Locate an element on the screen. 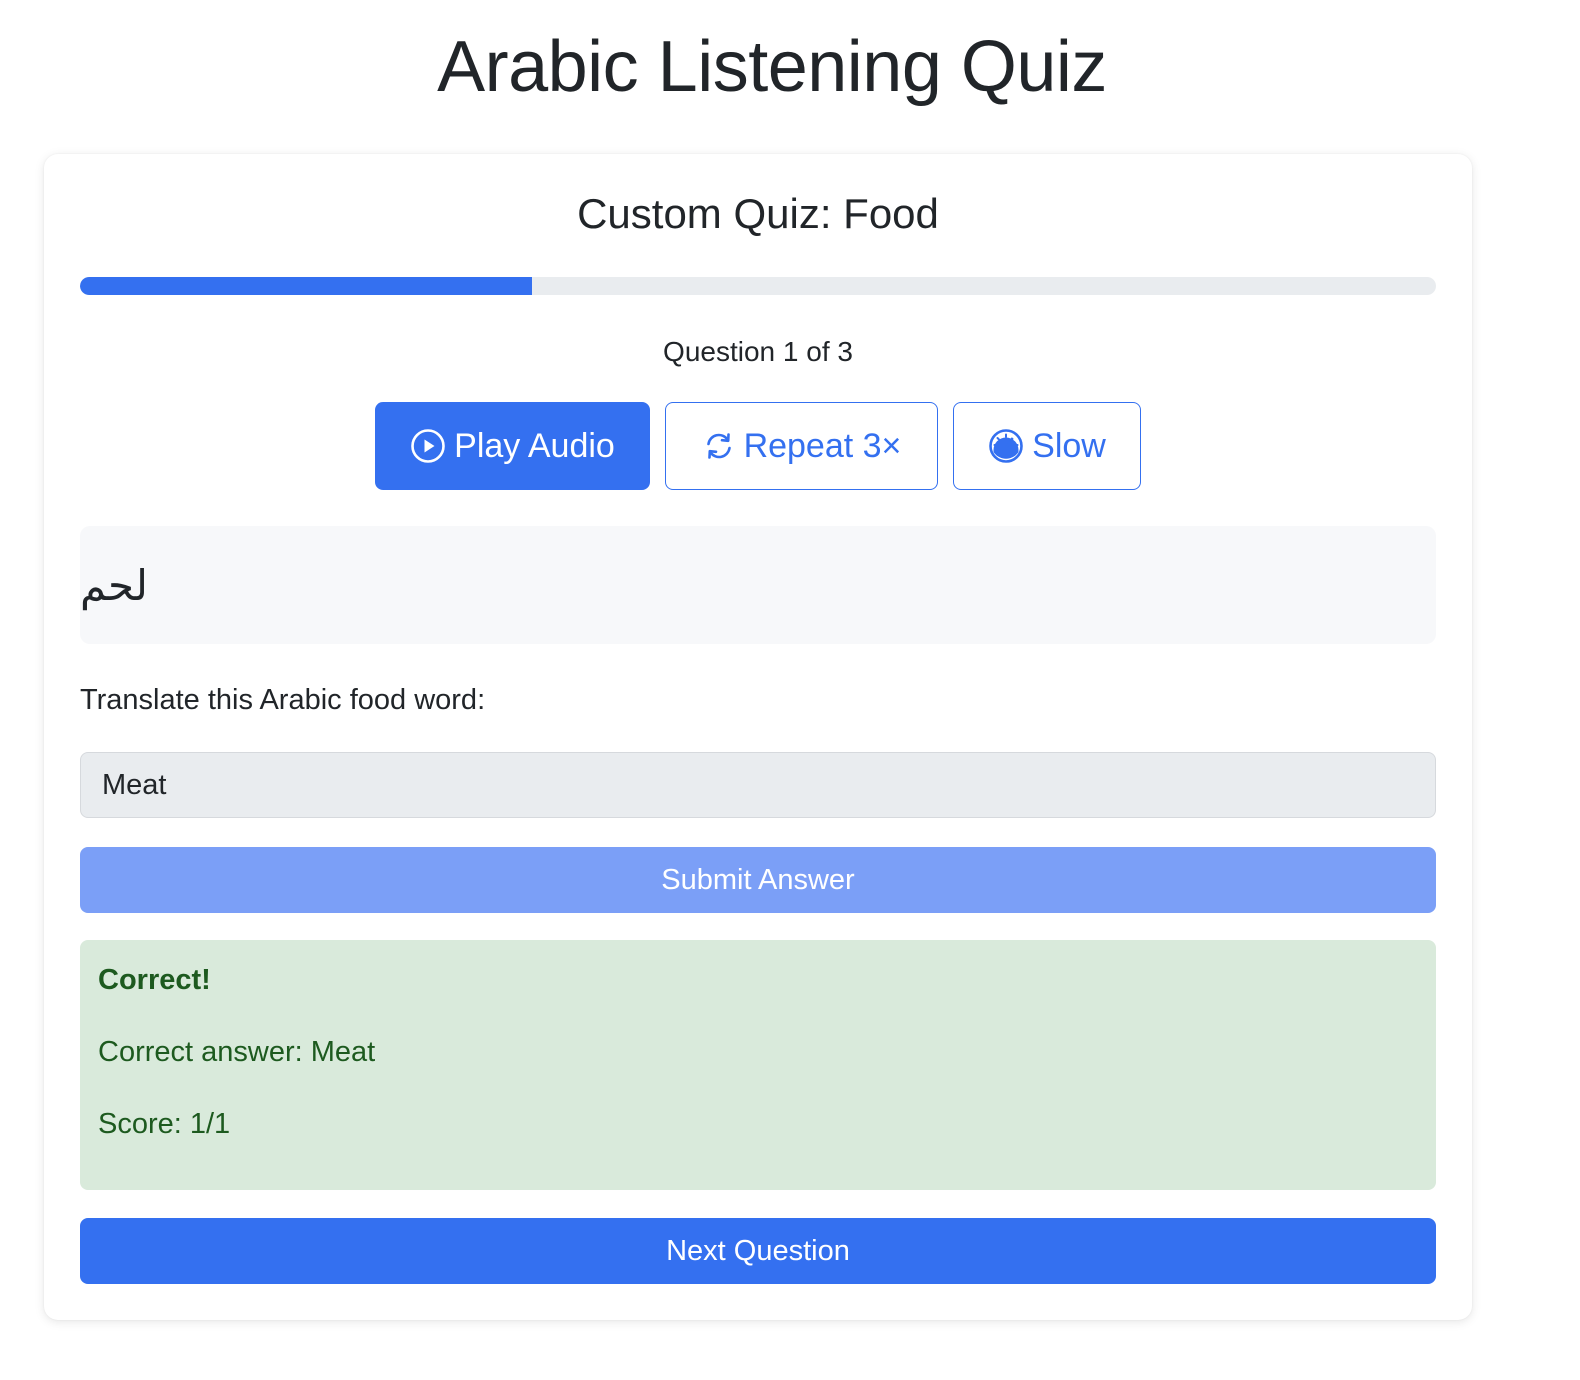 The image size is (1580, 1380). repeat-audio-label: Repeat 3× is located at coordinates (822, 445).